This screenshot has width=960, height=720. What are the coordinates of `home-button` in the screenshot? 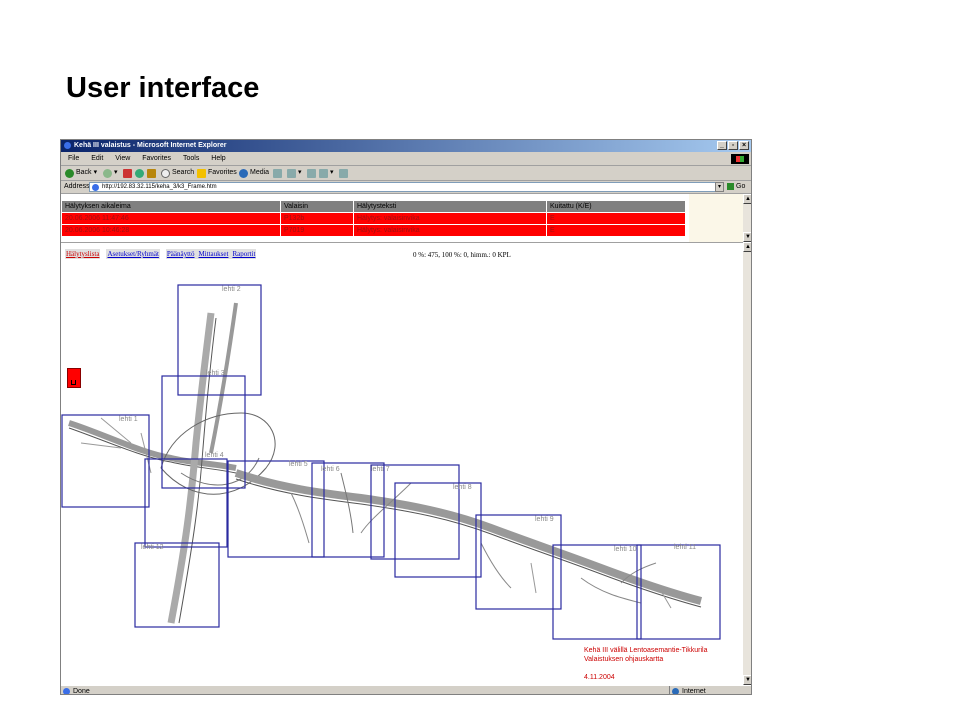 It's located at (151, 173).